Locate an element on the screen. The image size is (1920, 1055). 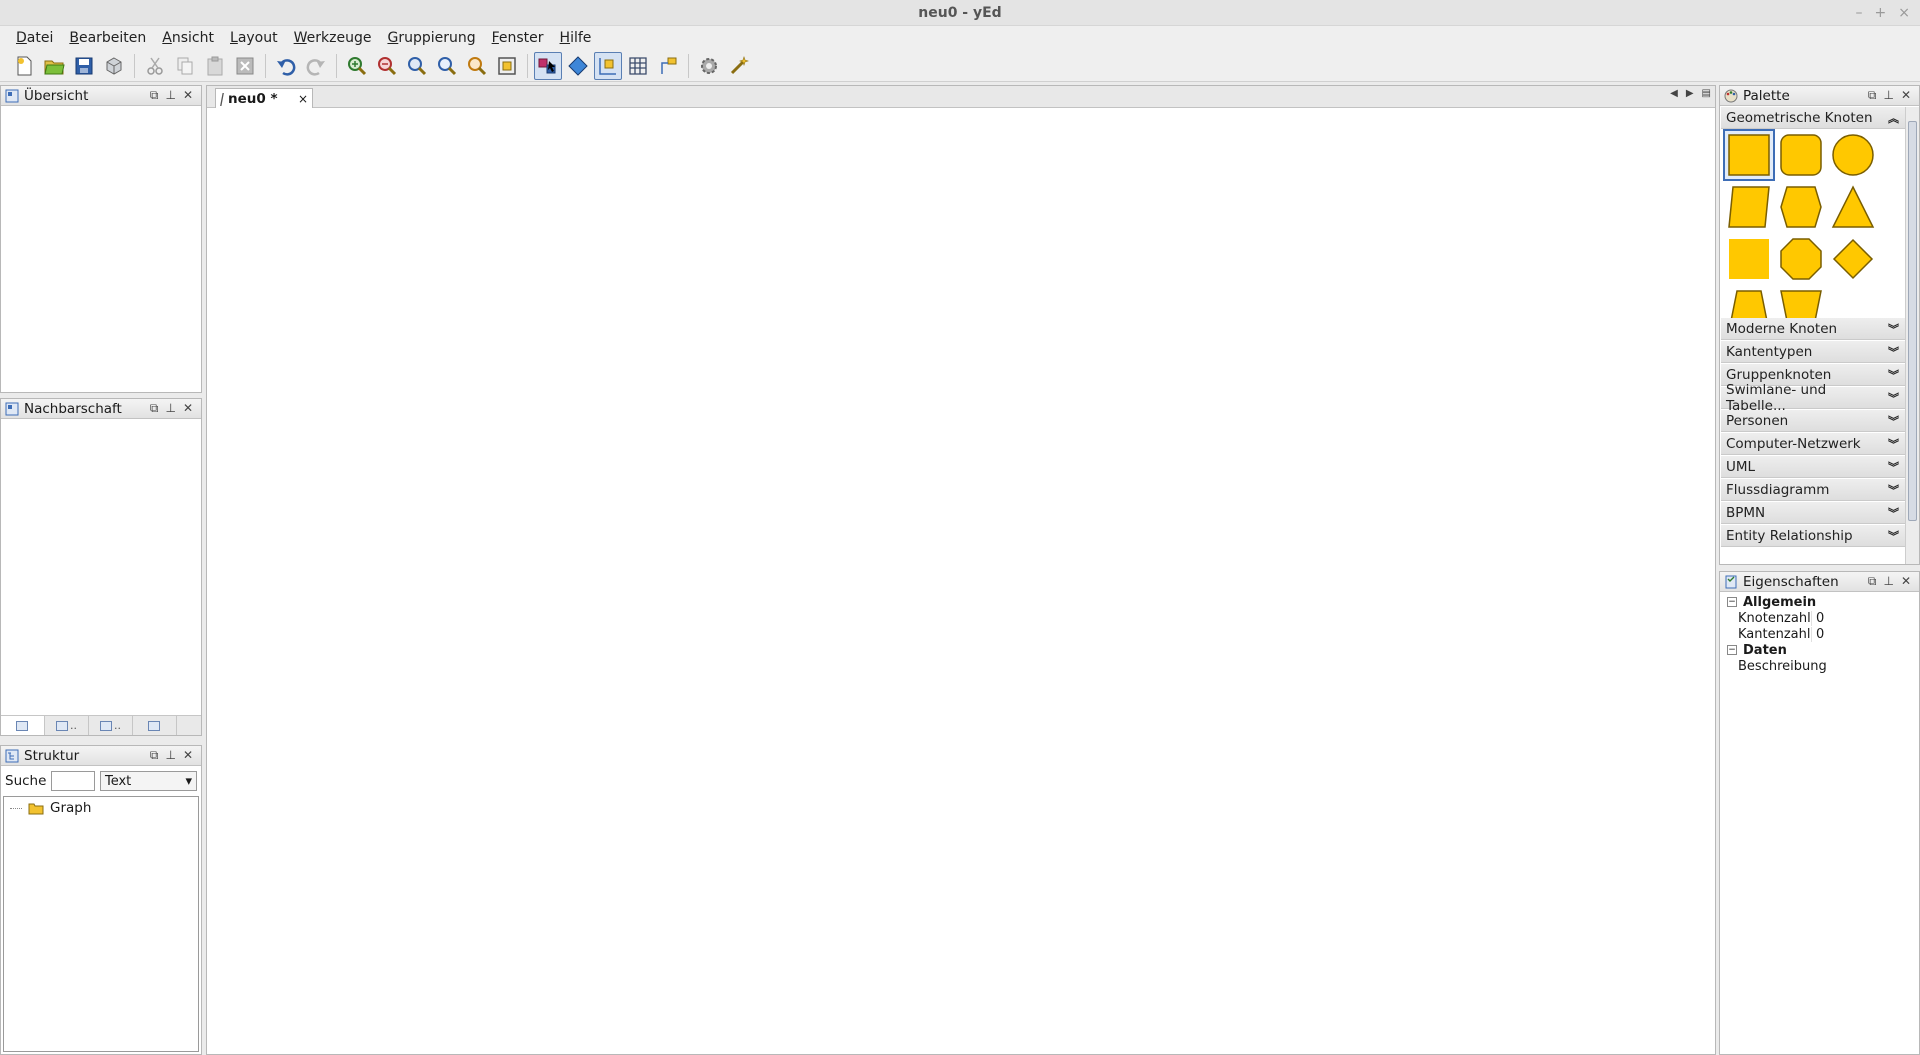
copy-button is located at coordinates (185, 66).